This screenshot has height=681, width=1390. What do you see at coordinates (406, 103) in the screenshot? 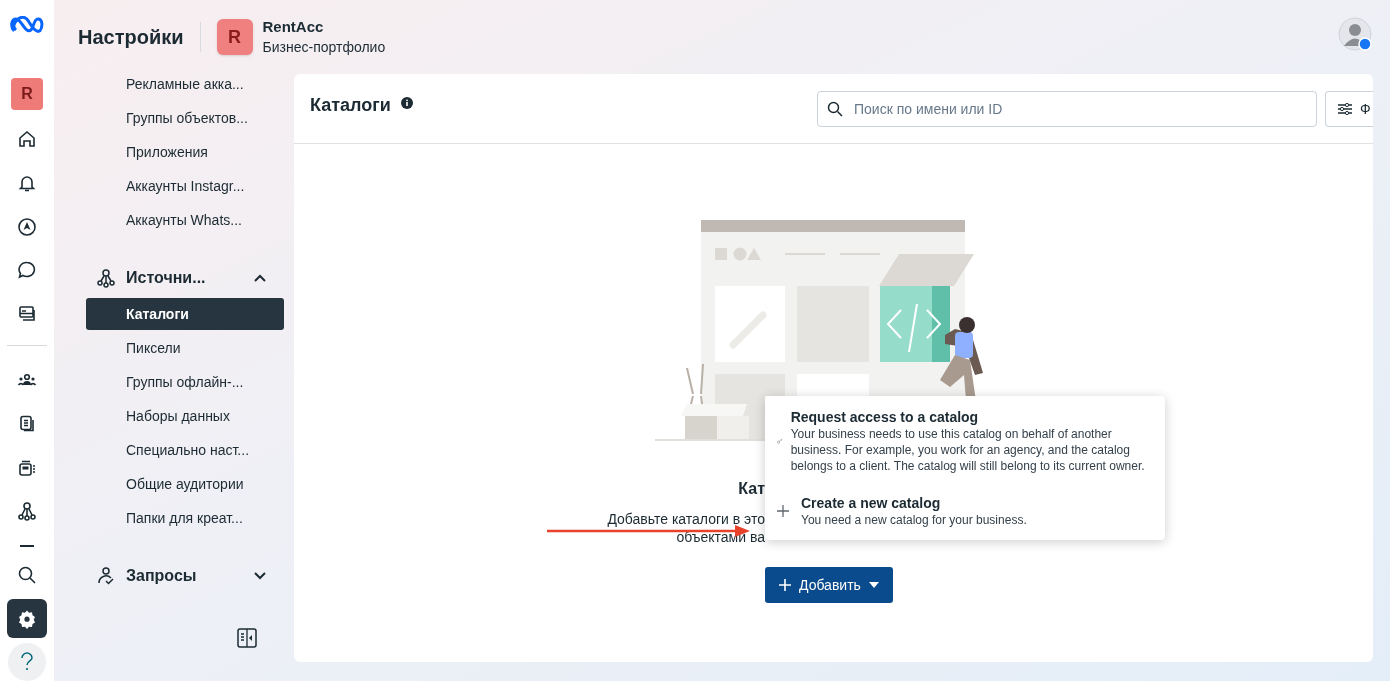
I see `info-icon` at bounding box center [406, 103].